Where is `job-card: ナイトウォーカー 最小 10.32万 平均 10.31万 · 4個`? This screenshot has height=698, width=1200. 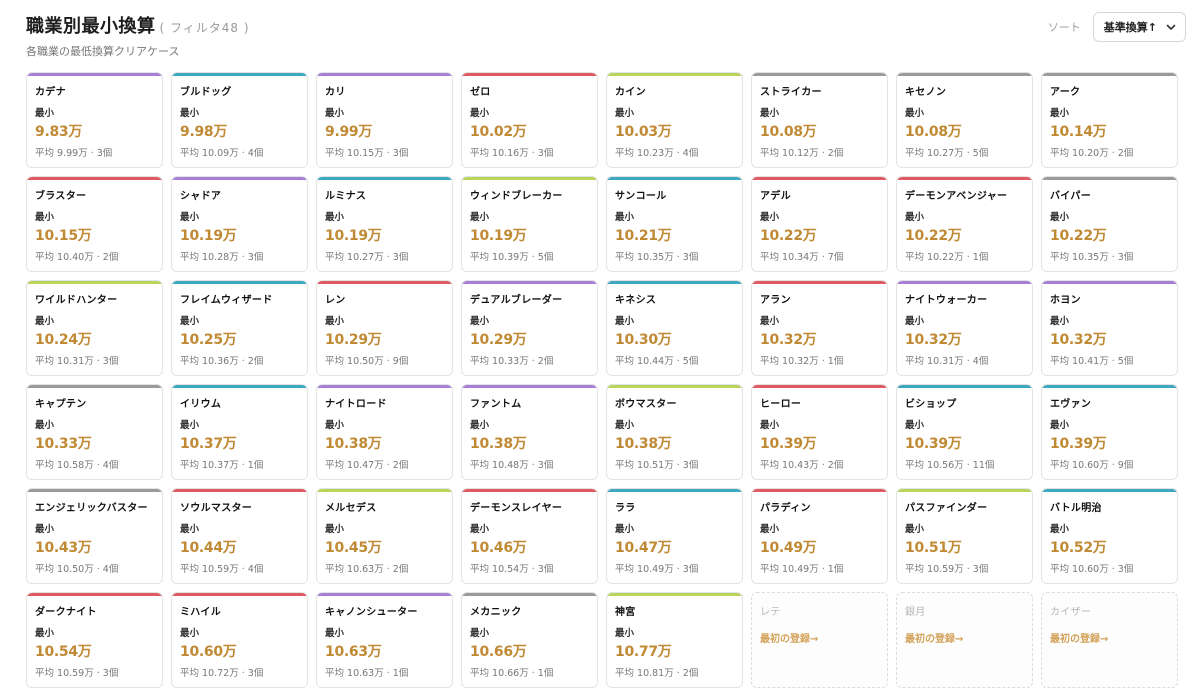
job-card: ナイトウォーカー 最小 10.32万 平均 10.31万 · 4個 is located at coordinates (964, 328).